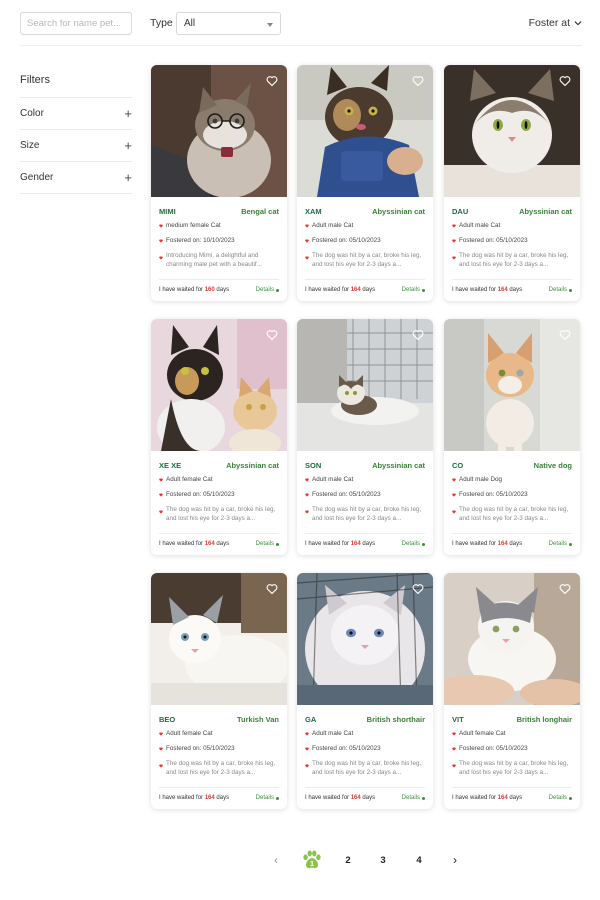  I want to click on pet-name-row: XAM Abyssinian cat, so click(365, 211).